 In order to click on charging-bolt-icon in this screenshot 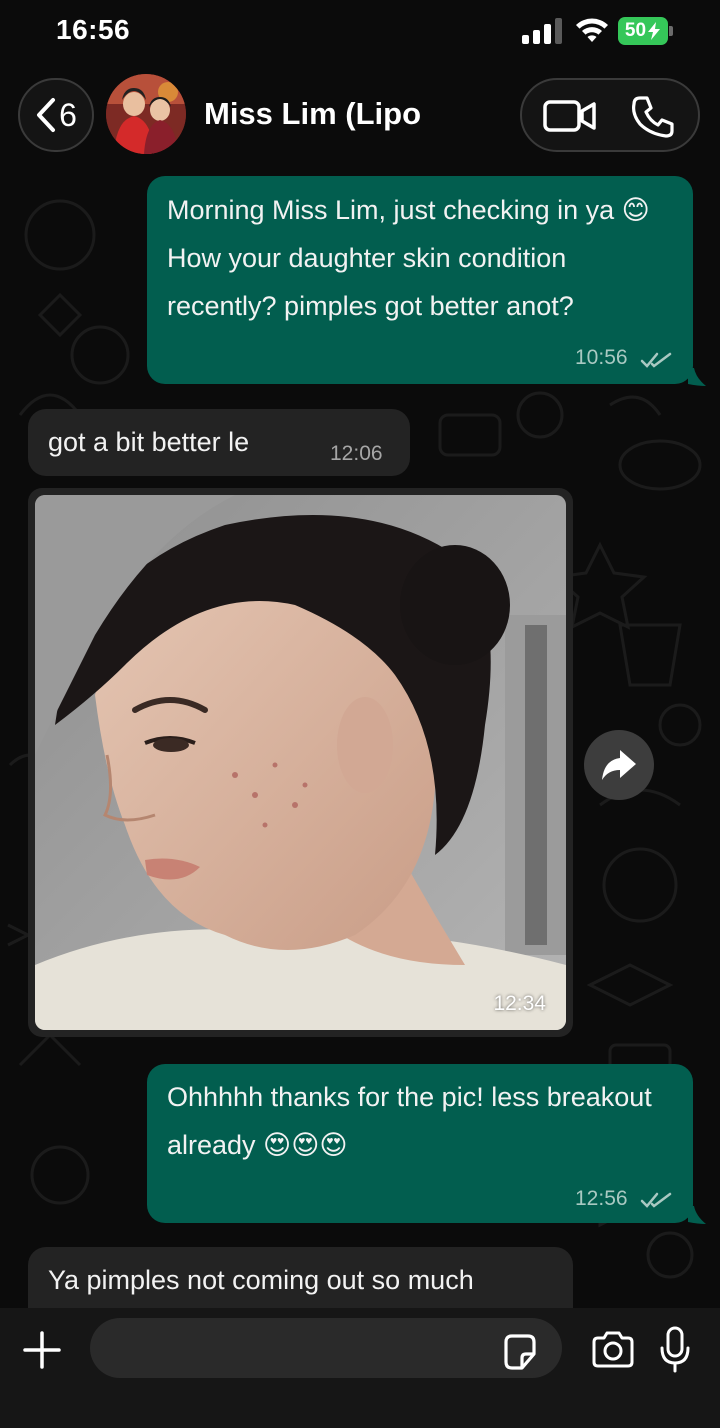, I will do `click(654, 31)`.